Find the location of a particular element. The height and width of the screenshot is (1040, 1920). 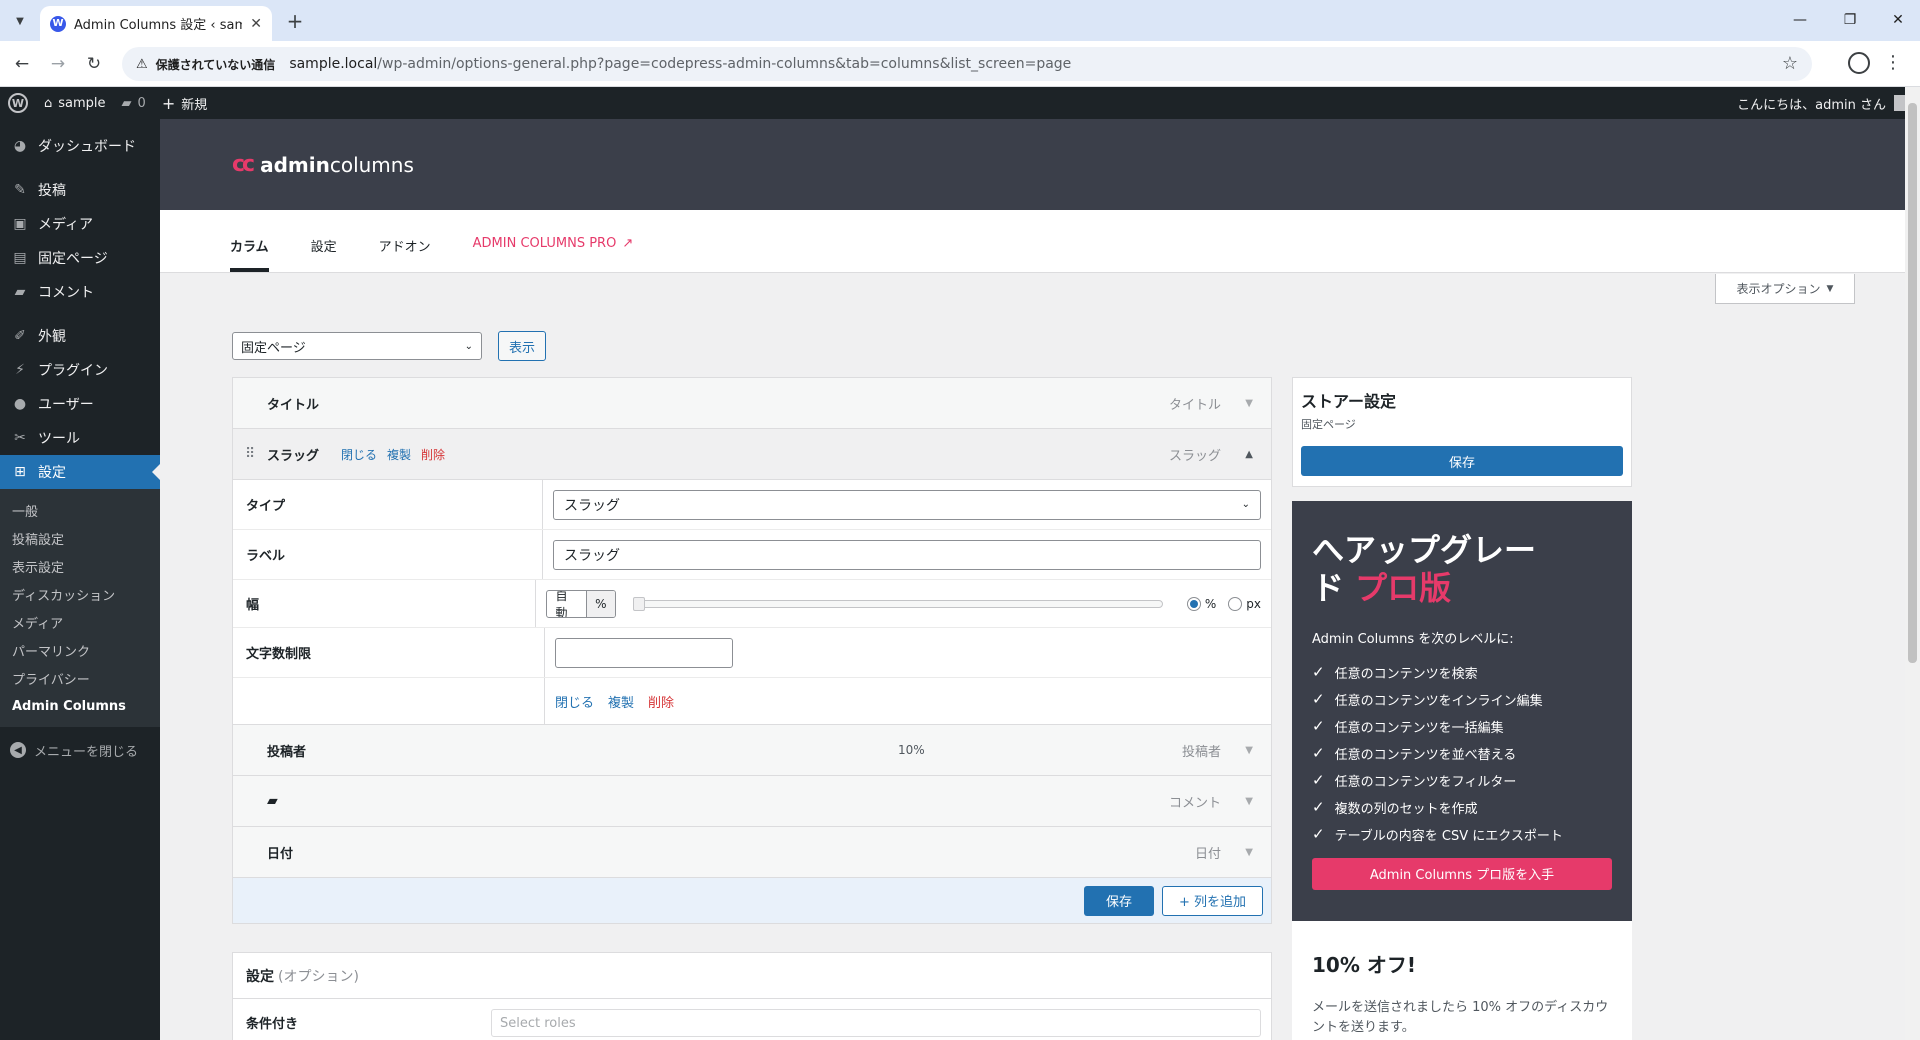

list-item: ✓ 任意のコンテンツを並べ替える is located at coordinates (1414, 753).